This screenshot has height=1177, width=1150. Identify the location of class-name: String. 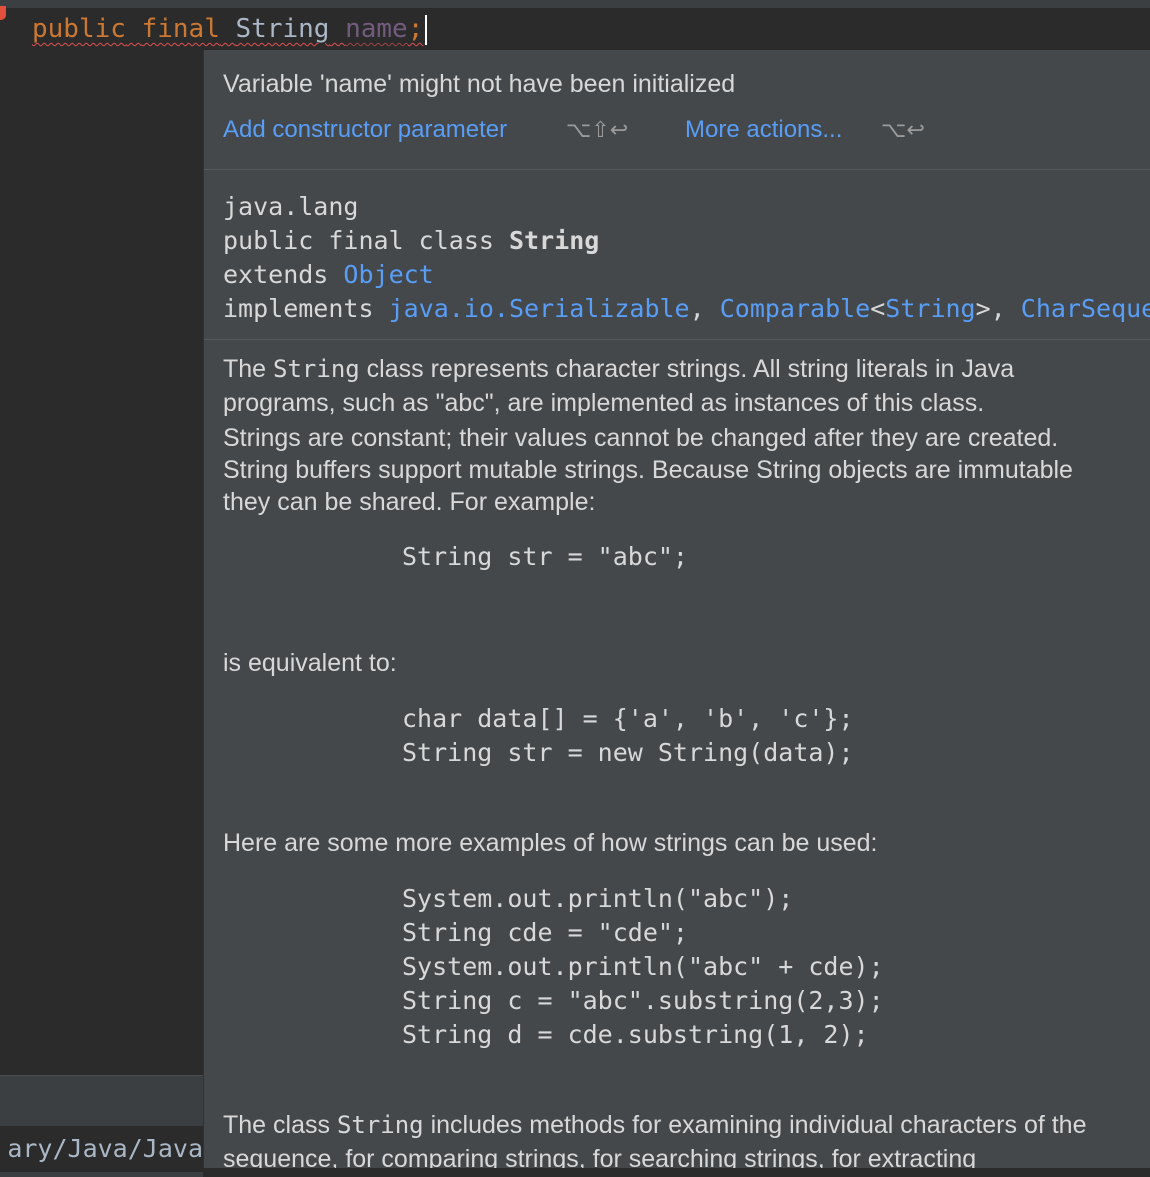
(554, 240).